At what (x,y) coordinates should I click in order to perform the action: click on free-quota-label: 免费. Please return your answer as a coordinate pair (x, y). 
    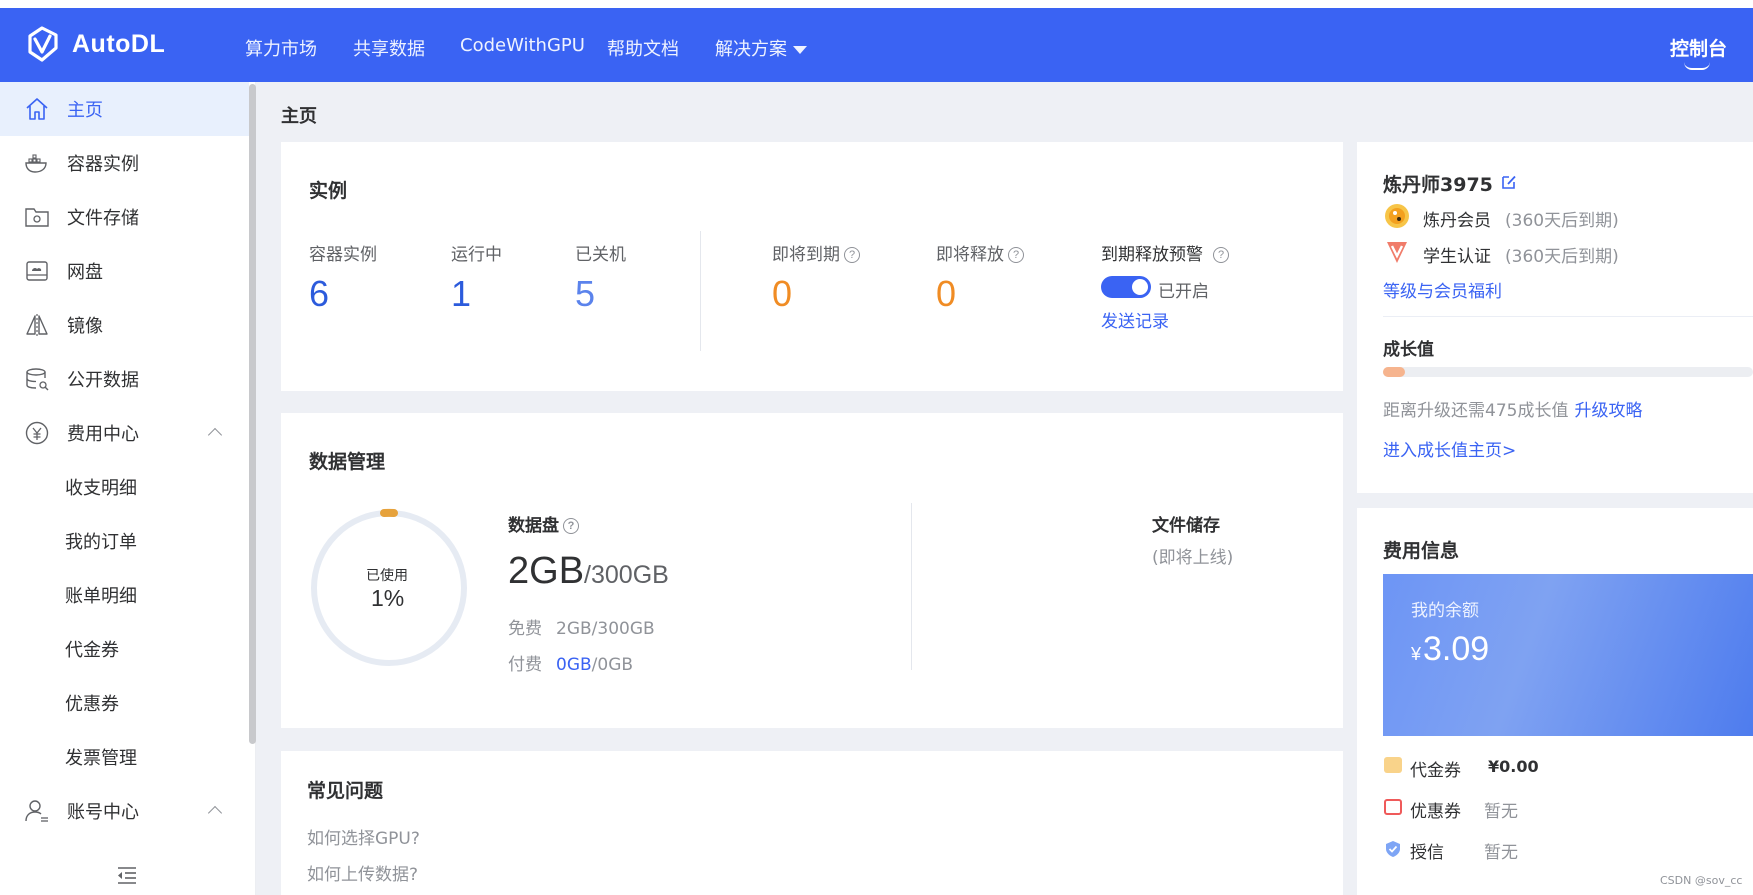
    Looking at the image, I should click on (525, 629).